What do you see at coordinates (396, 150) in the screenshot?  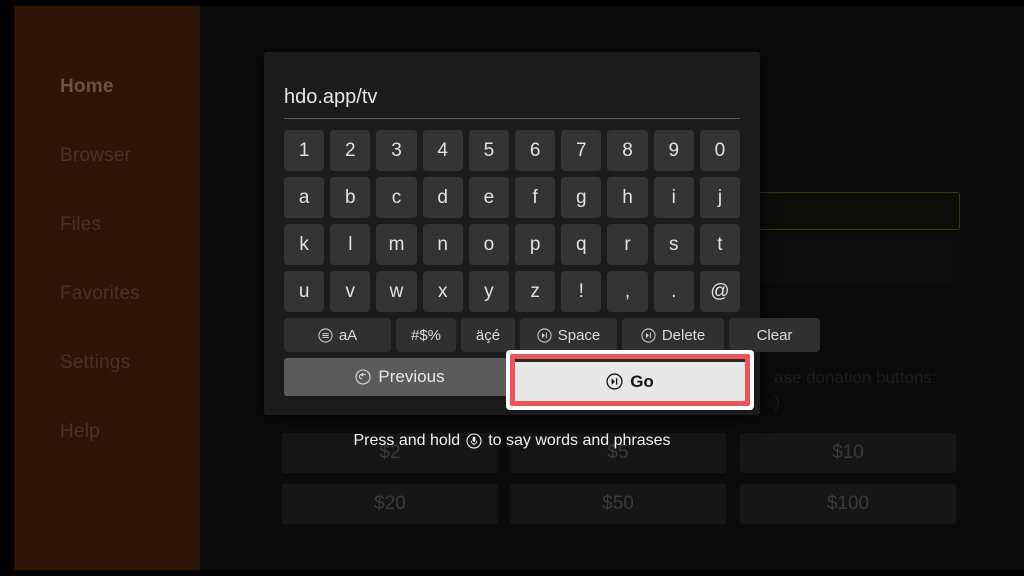 I see `key-3: 3` at bounding box center [396, 150].